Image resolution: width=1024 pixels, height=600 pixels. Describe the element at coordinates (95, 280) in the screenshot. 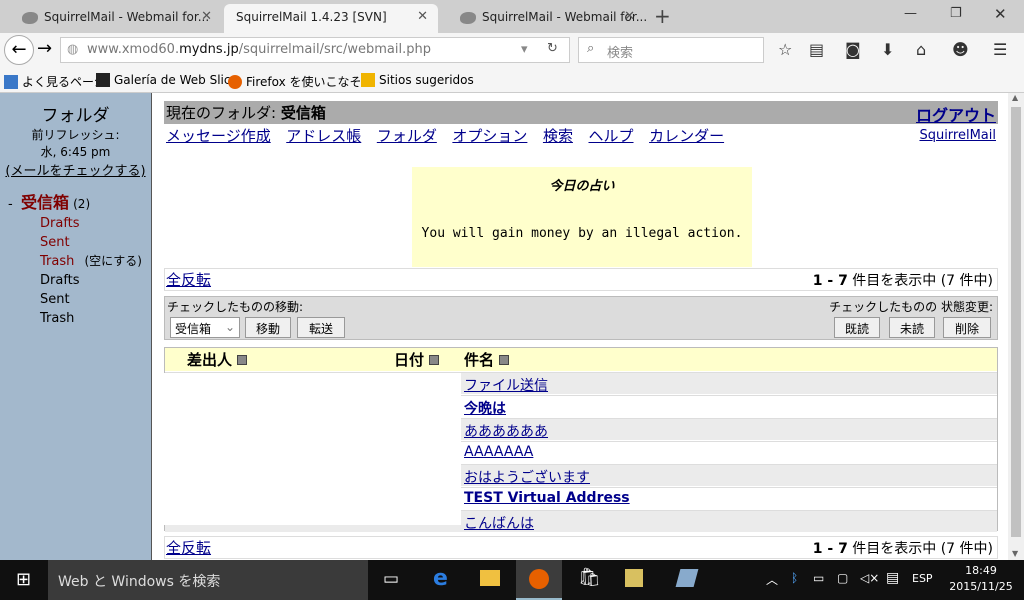

I see `folder-drafts: Drafts` at that location.